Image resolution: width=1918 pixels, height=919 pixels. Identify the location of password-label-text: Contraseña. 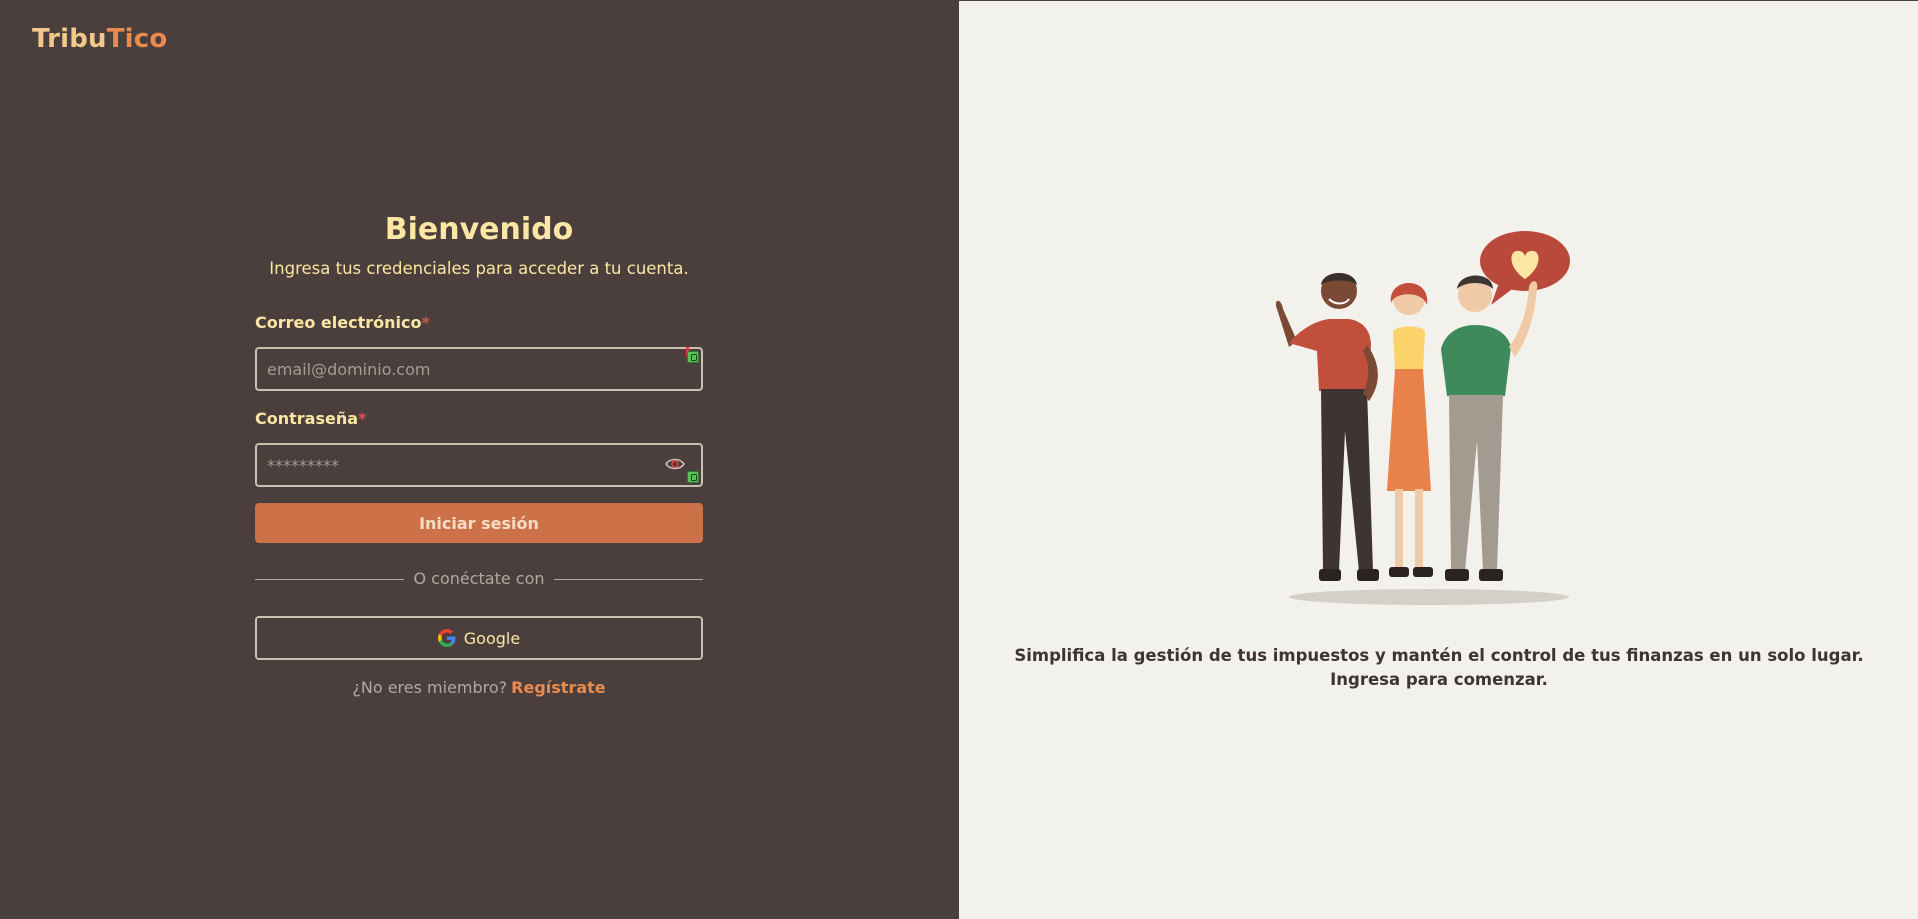
(307, 418).